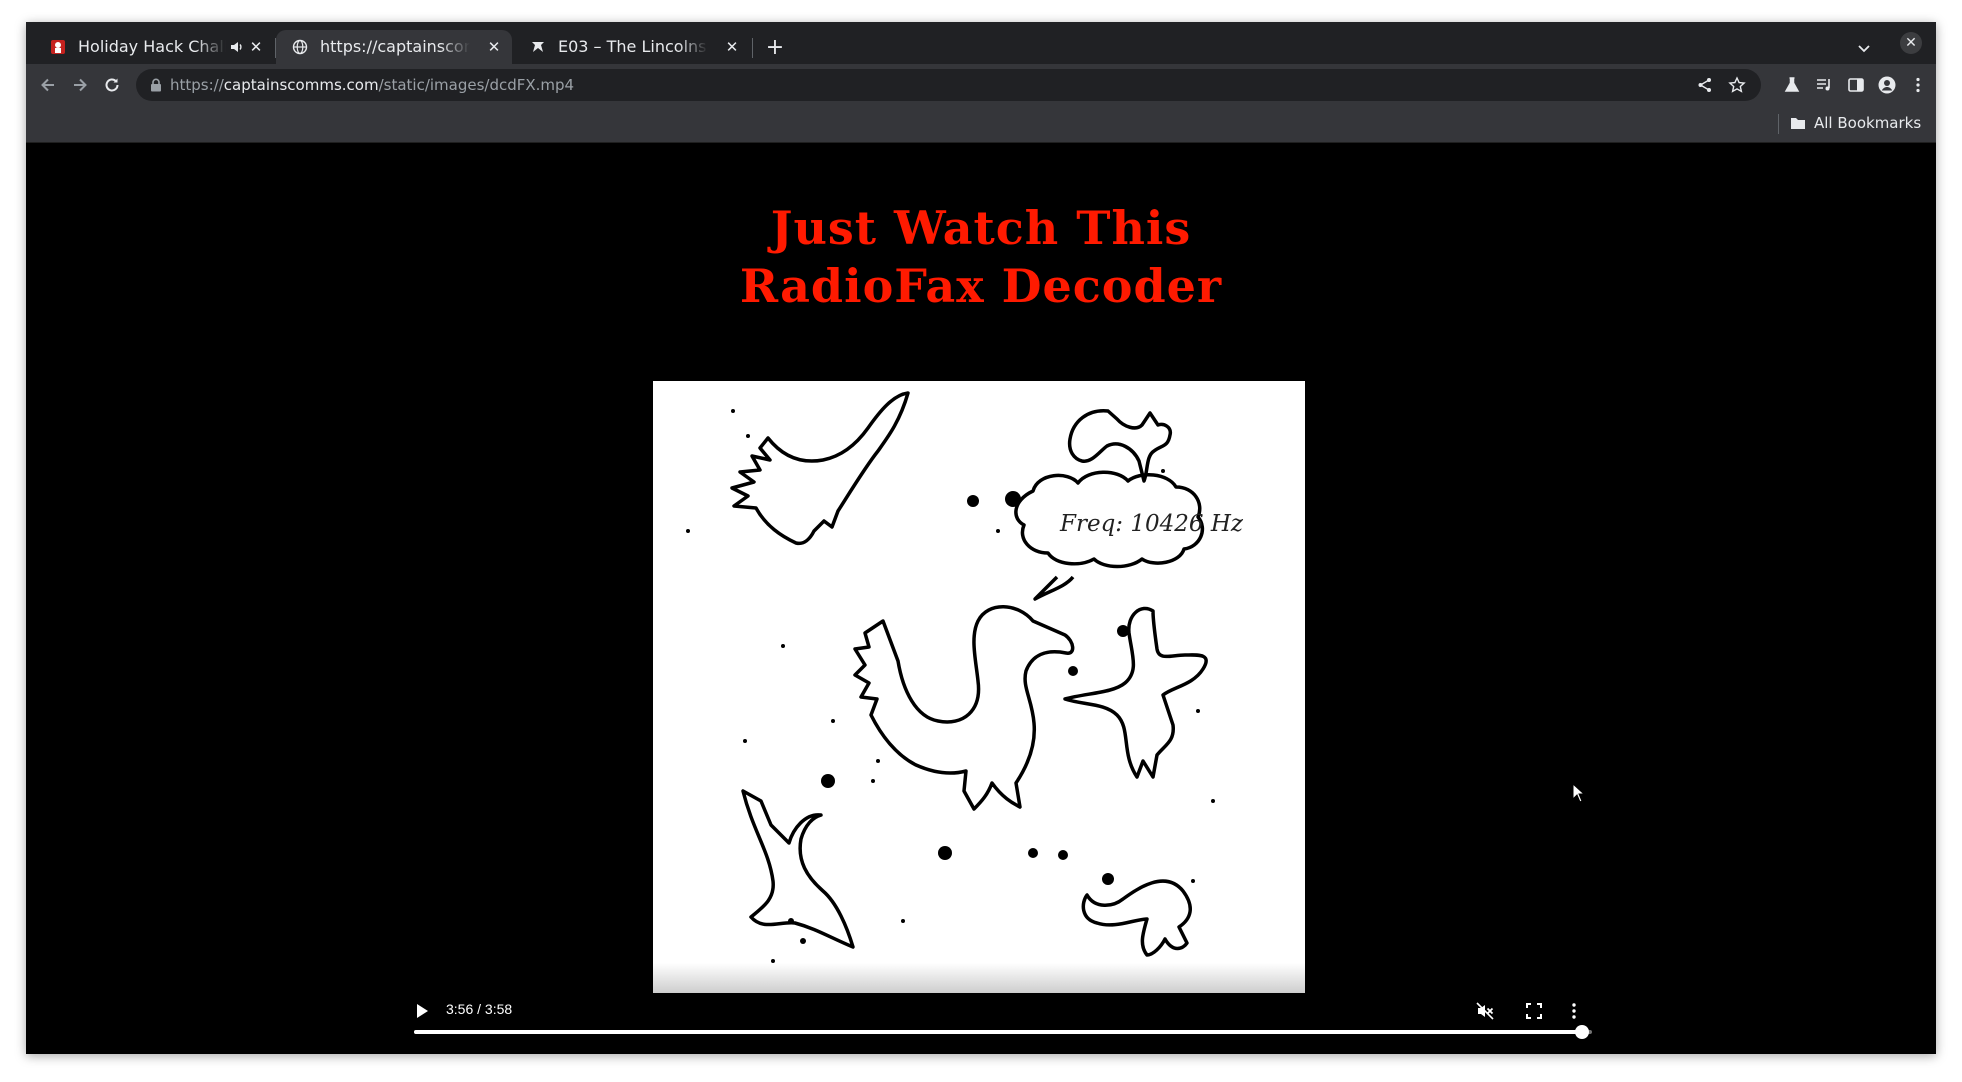 The image size is (1962, 1082). I want to click on muted-volume-icon, so click(1485, 1011).